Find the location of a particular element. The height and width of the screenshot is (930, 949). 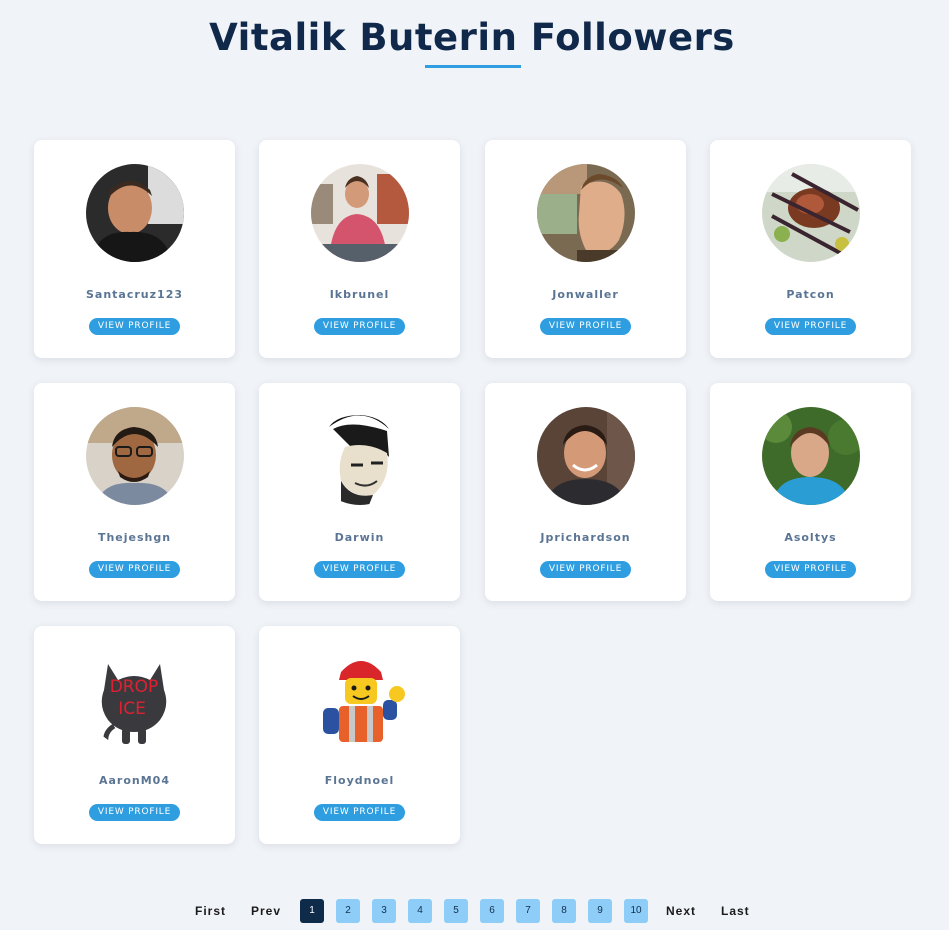

follower-card: Jonwaller VIEW PROFILE is located at coordinates (585, 249).